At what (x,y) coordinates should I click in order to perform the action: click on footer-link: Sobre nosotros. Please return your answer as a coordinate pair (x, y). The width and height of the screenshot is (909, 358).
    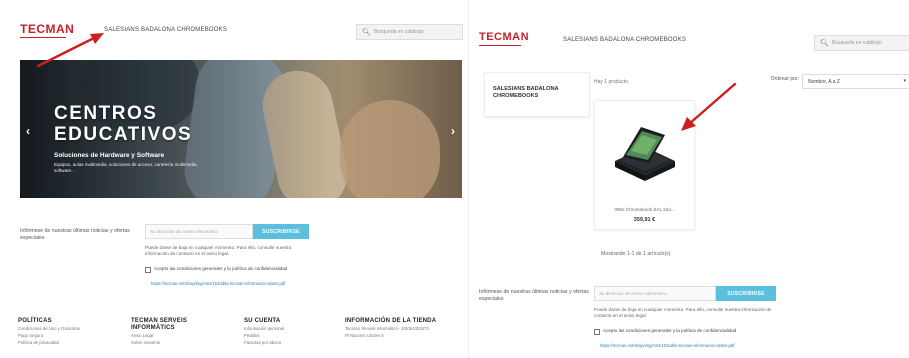
    Looking at the image, I should click on (175, 342).